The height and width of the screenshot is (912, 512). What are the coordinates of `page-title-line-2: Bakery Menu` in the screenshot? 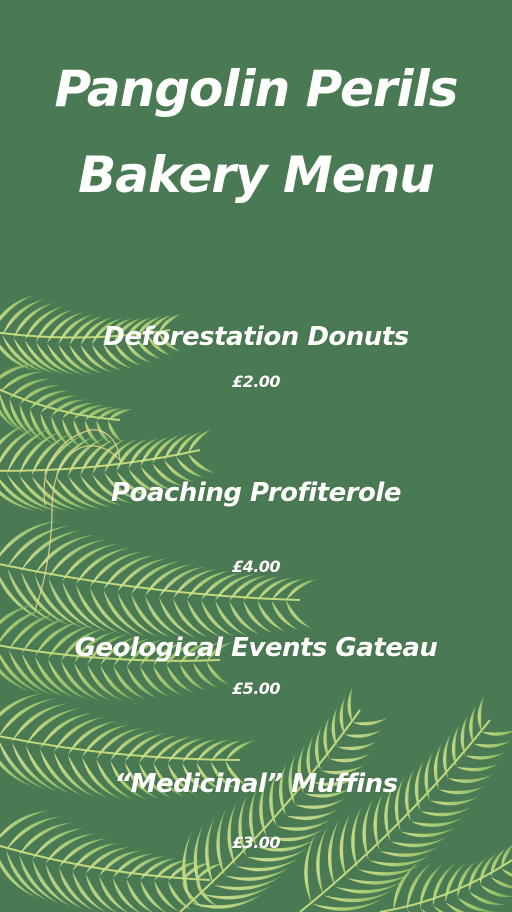 It's located at (256, 175).